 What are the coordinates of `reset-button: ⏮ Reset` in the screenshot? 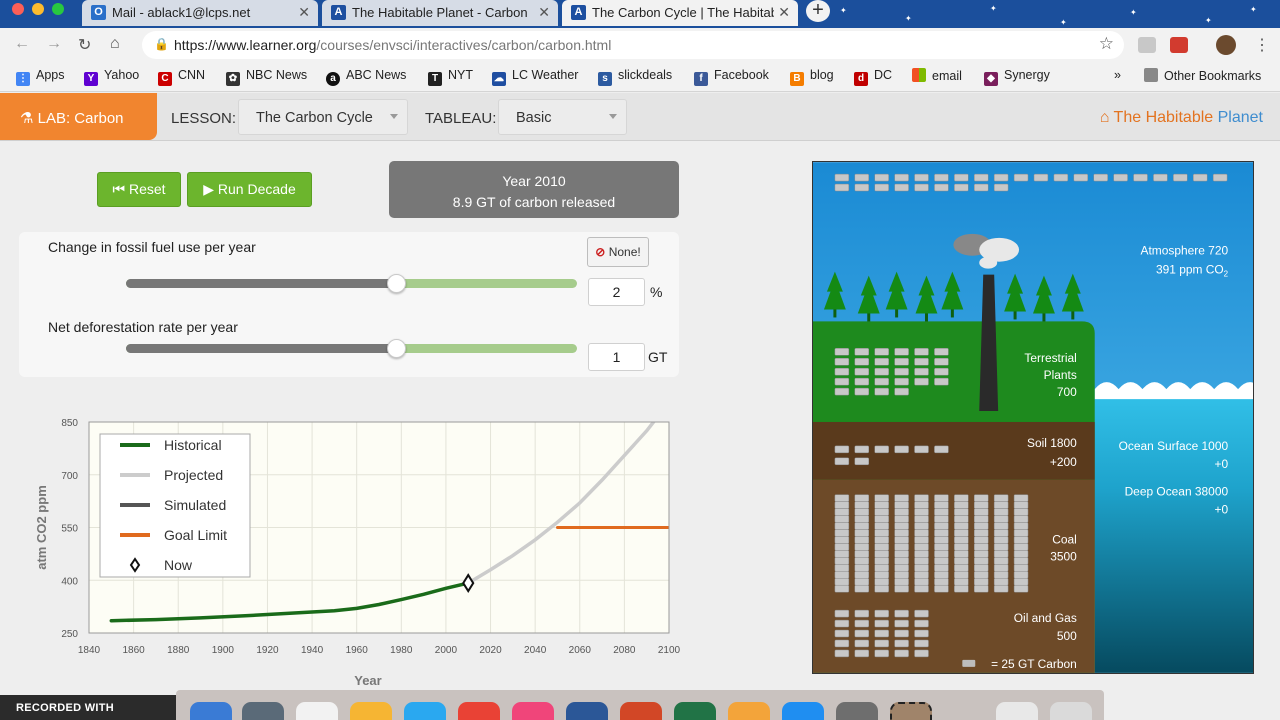 It's located at (139, 189).